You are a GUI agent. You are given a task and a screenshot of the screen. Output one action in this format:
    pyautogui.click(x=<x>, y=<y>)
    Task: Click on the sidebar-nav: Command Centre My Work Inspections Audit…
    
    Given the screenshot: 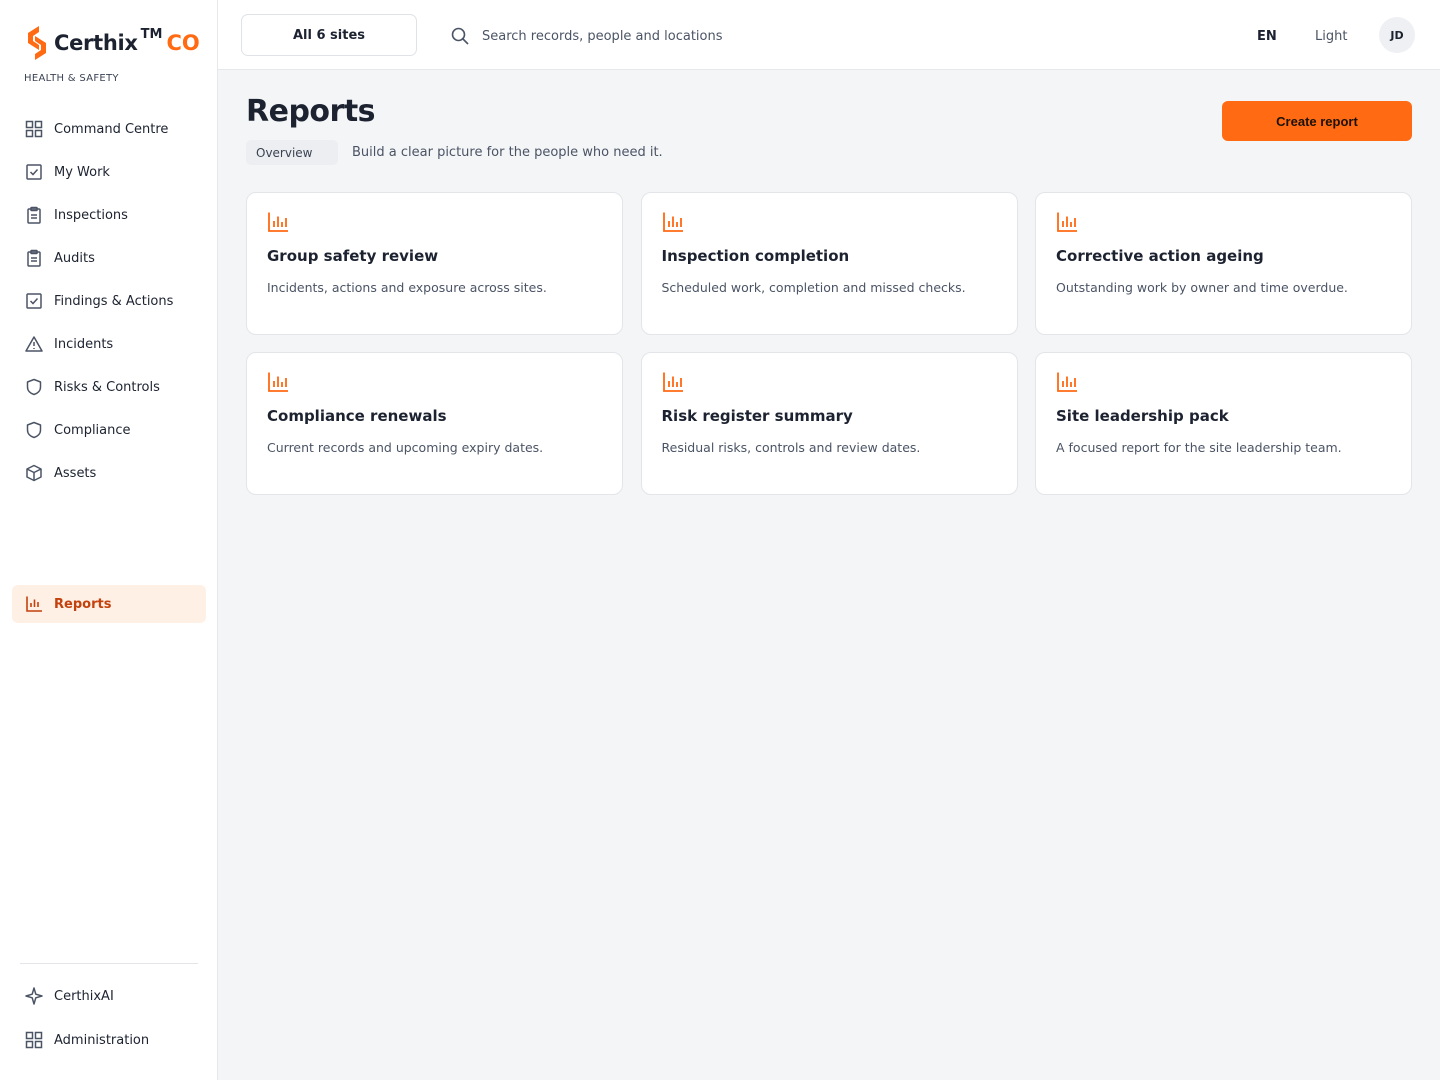 What is the action you would take?
    pyautogui.click(x=109, y=303)
    